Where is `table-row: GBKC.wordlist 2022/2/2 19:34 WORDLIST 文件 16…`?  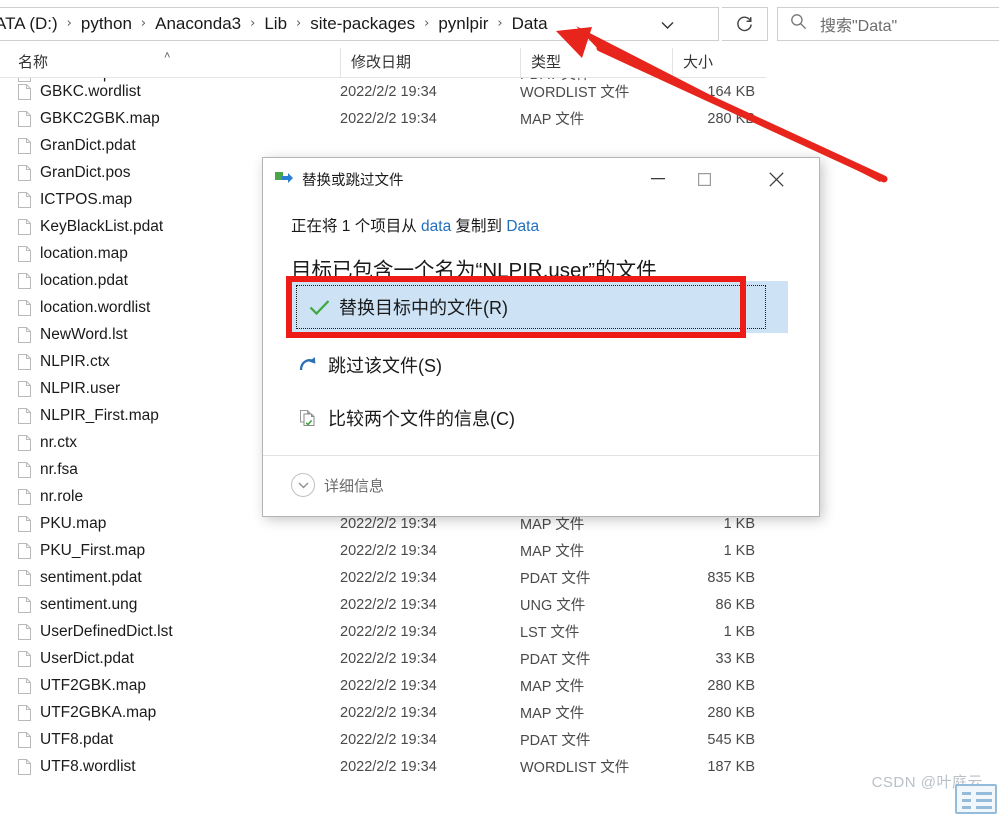 table-row: GBKC.wordlist 2022/2/2 19:34 WORDLIST 文件 16… is located at coordinates (383, 91).